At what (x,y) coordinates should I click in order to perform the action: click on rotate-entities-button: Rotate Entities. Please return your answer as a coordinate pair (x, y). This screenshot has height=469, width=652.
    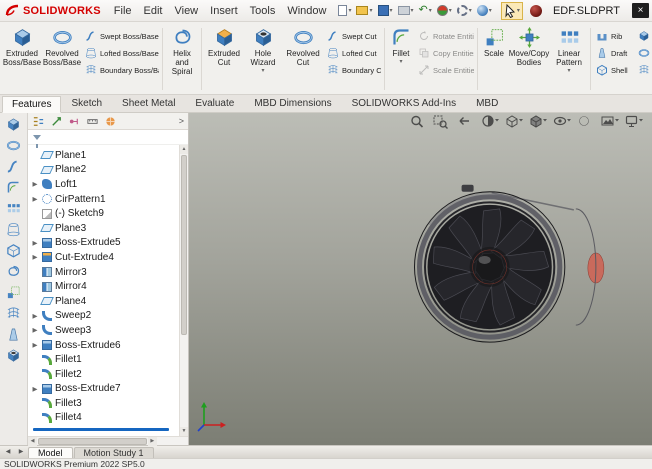
    Looking at the image, I should click on (446, 36).